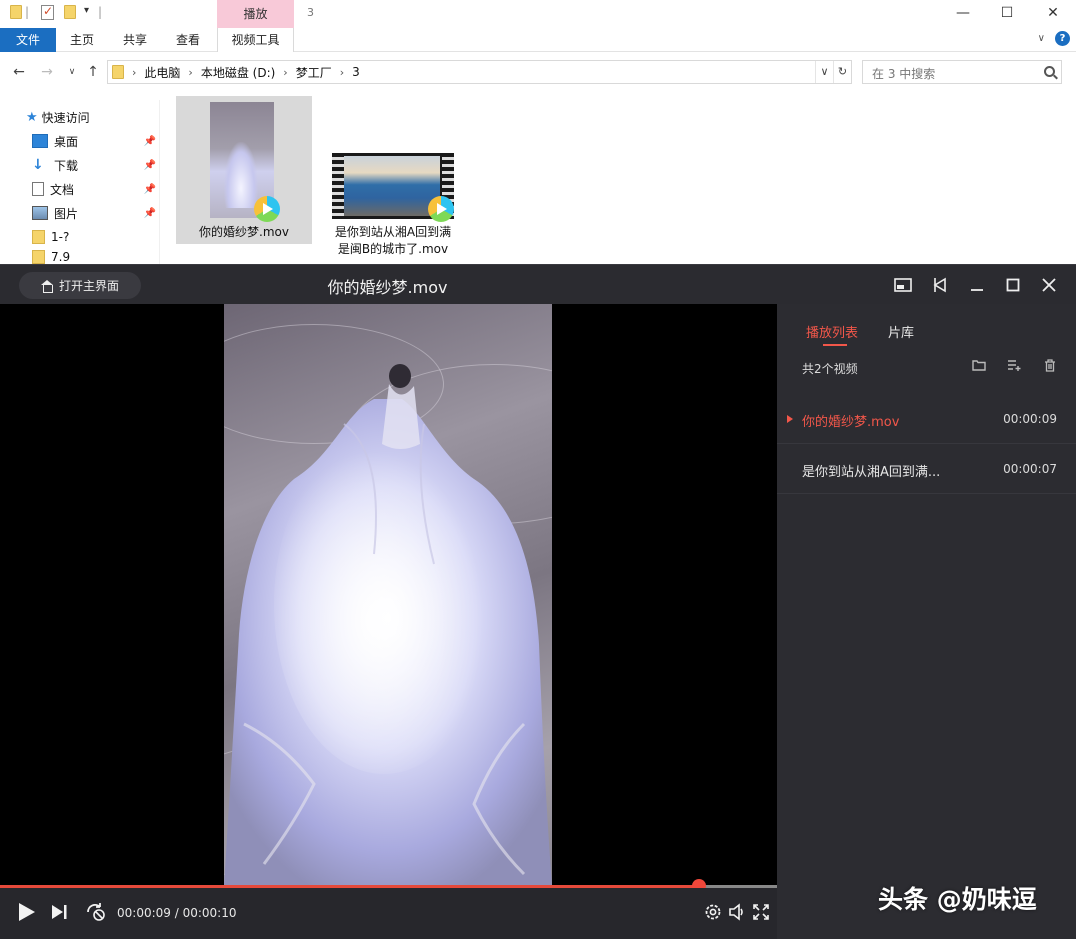  I want to click on sidebar-item-folder-7-9: 7.9, so click(96, 257).